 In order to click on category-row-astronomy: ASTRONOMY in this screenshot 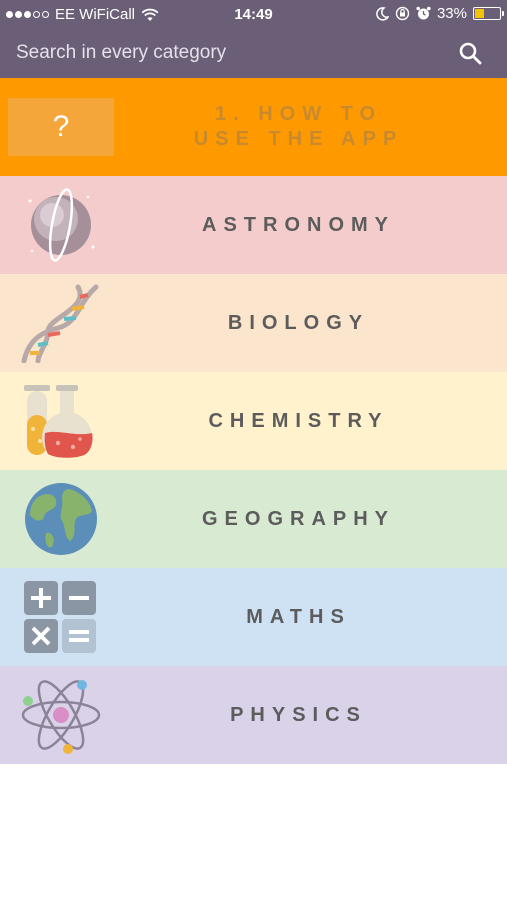, I will do `click(253, 225)`.